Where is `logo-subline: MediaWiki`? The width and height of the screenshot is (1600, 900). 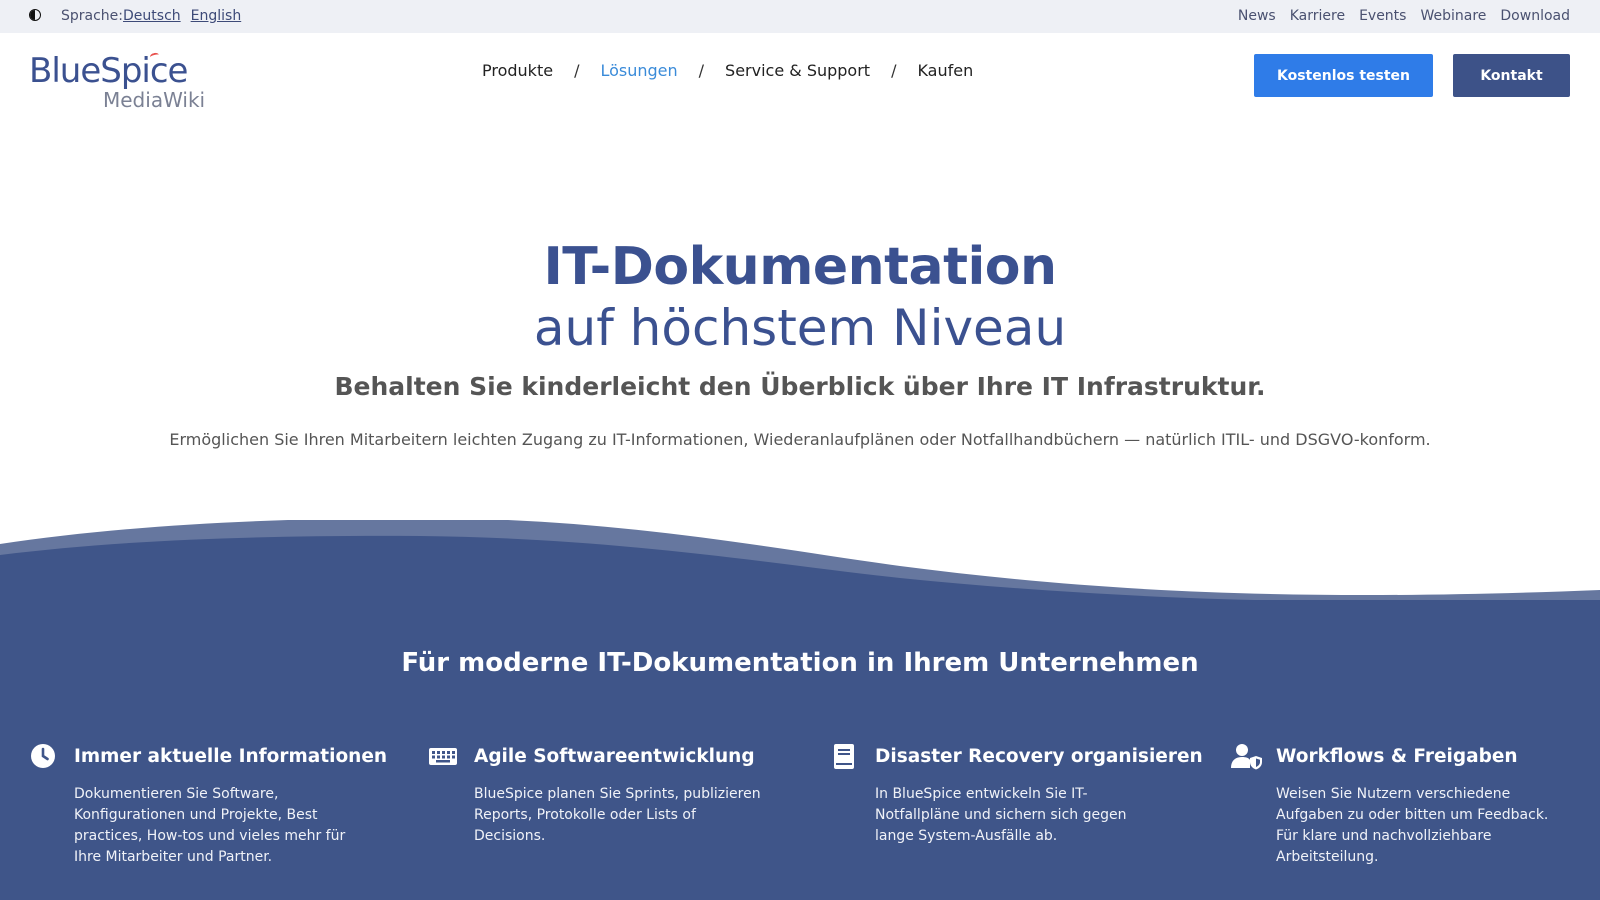
logo-subline: MediaWiki is located at coordinates (154, 100).